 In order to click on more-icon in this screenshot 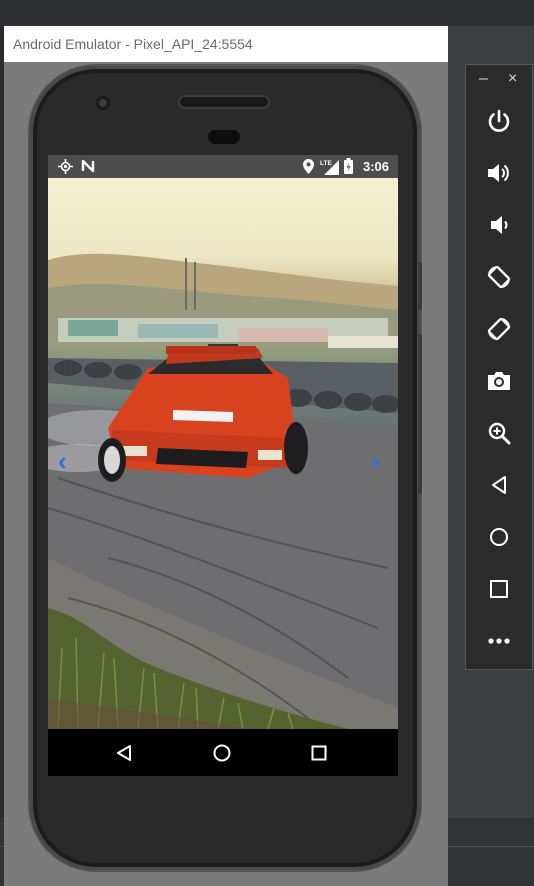, I will do `click(499, 641)`.